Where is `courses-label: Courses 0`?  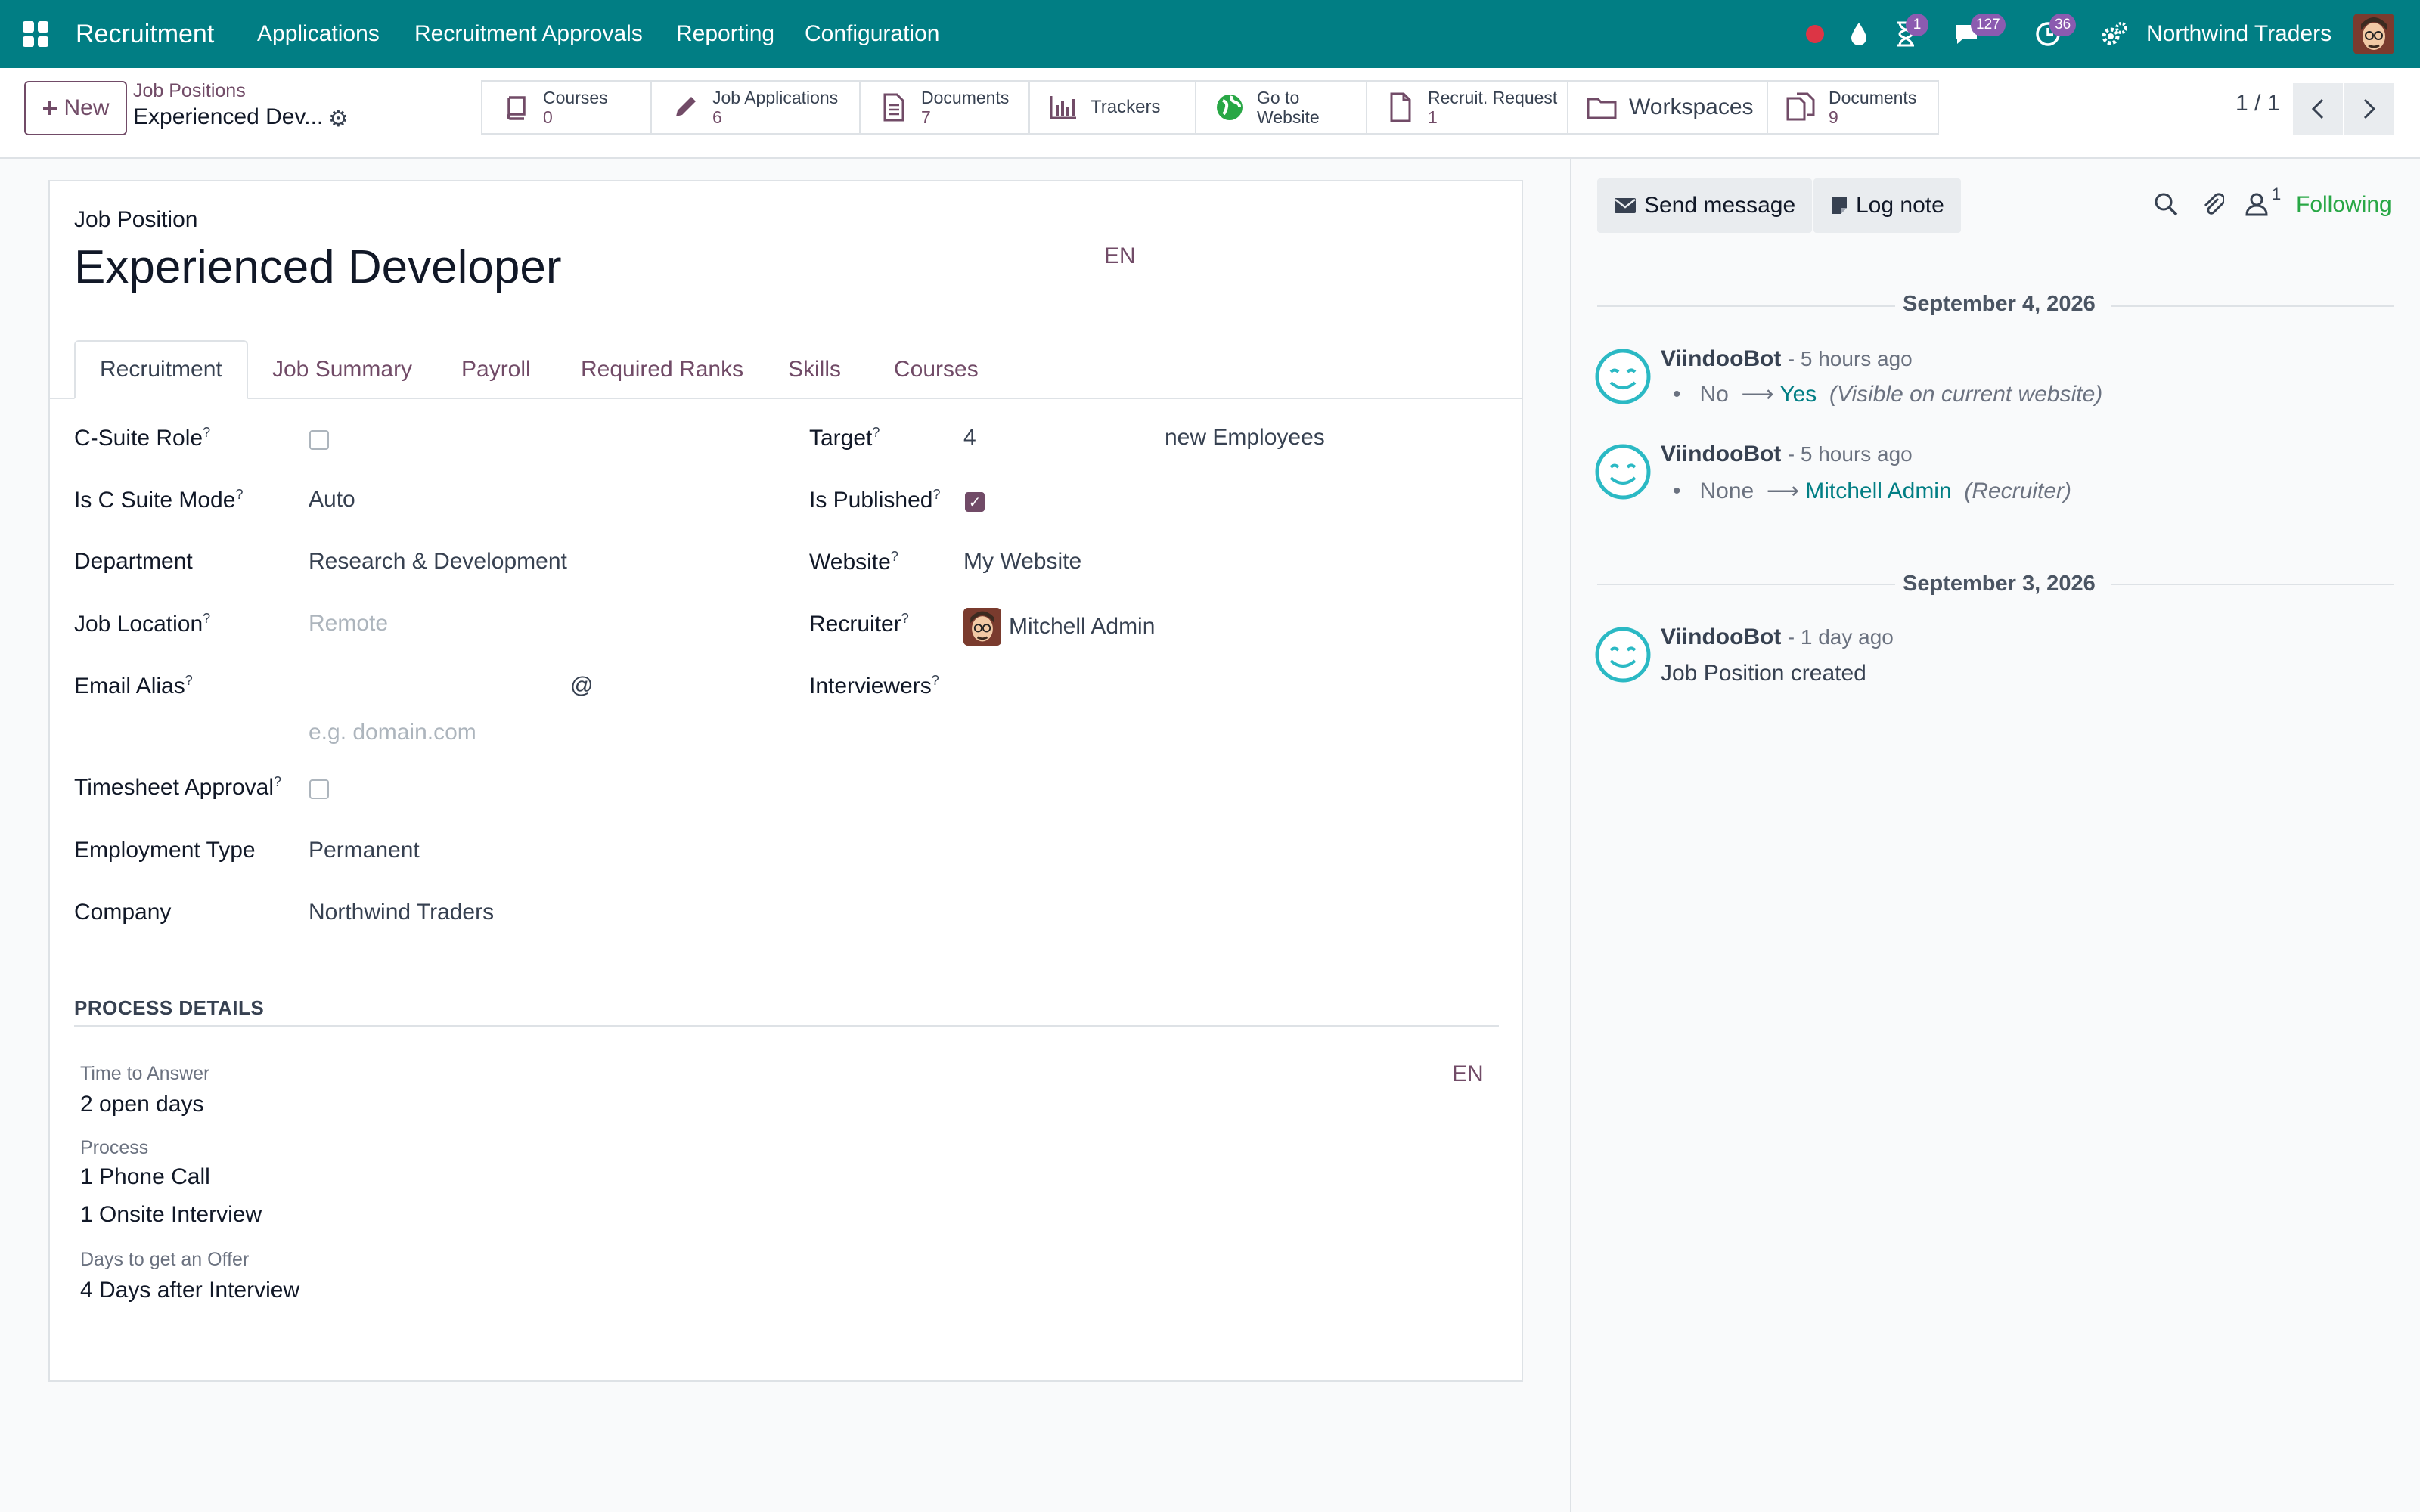 courses-label: Courses 0 is located at coordinates (575, 107).